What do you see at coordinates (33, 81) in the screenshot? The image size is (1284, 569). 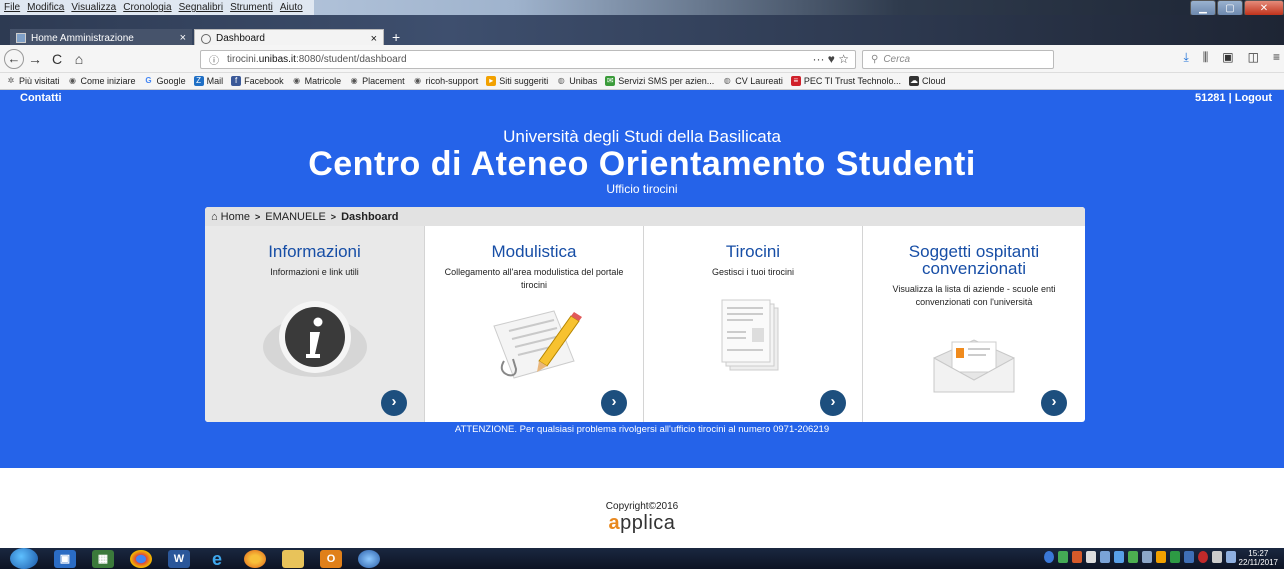 I see `bookmark-piu-visitati: ✲ Più visitati` at bounding box center [33, 81].